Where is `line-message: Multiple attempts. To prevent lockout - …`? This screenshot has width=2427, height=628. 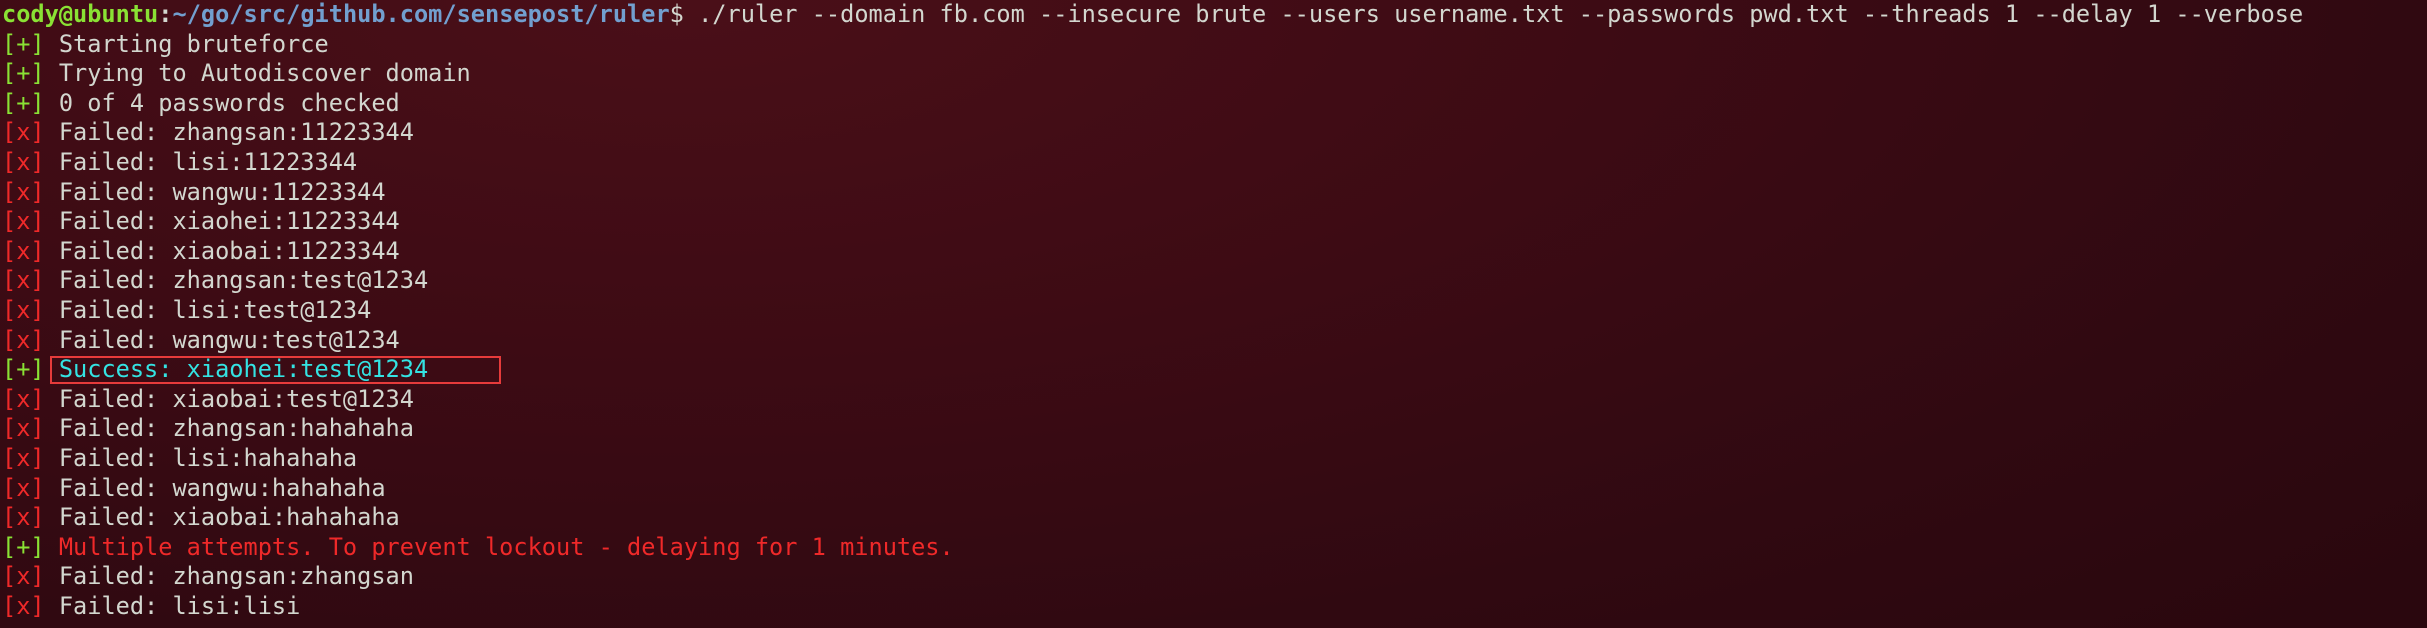
line-message: Multiple attempts. To prevent lockout - … is located at coordinates (499, 546).